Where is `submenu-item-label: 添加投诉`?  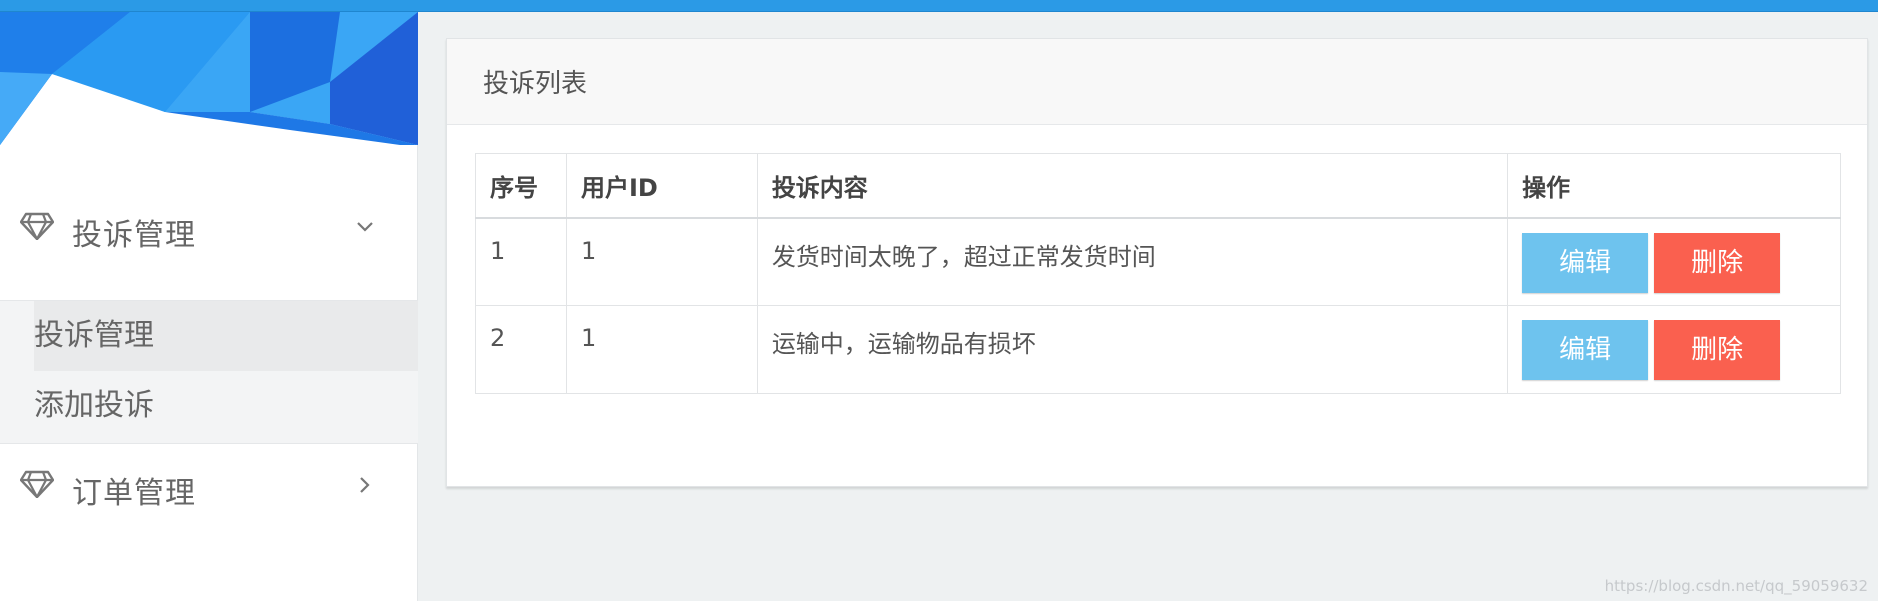 submenu-item-label: 添加投诉 is located at coordinates (94, 405).